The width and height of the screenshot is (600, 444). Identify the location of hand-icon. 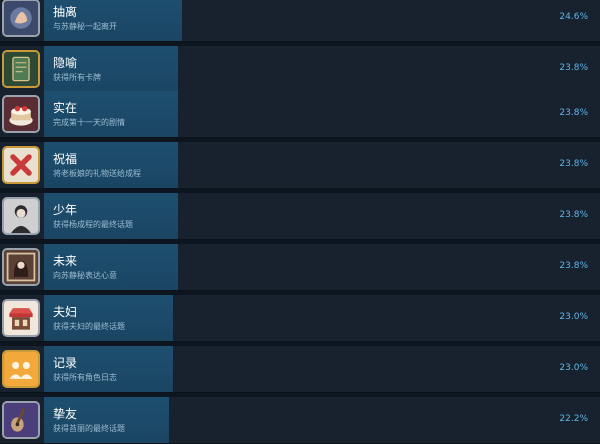
(21, 18).